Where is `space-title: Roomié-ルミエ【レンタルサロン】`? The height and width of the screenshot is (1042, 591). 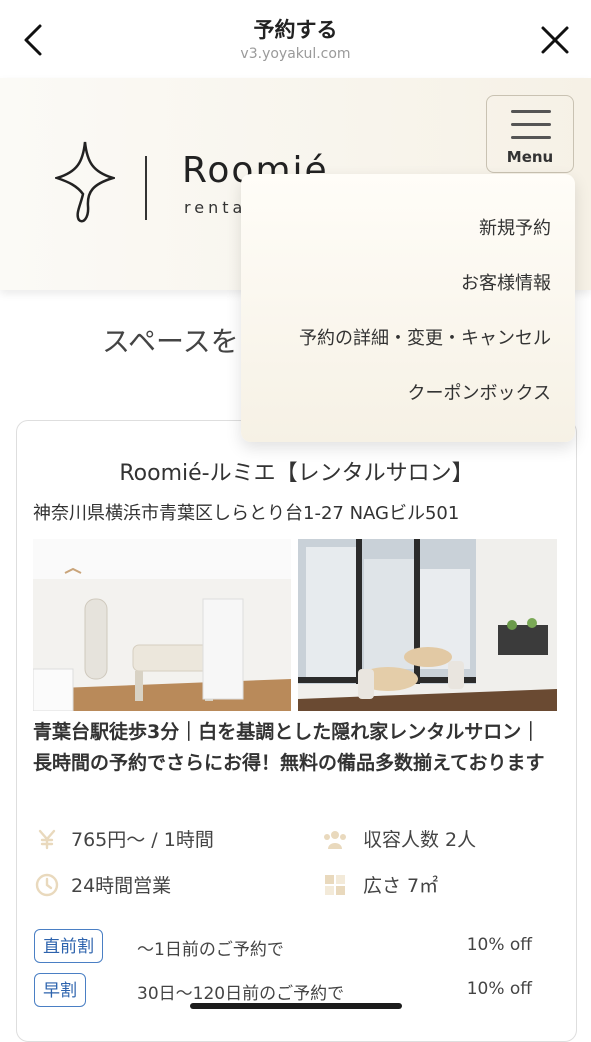
space-title: Roomié-ルミエ【レンタルサロン】 is located at coordinates (296, 471).